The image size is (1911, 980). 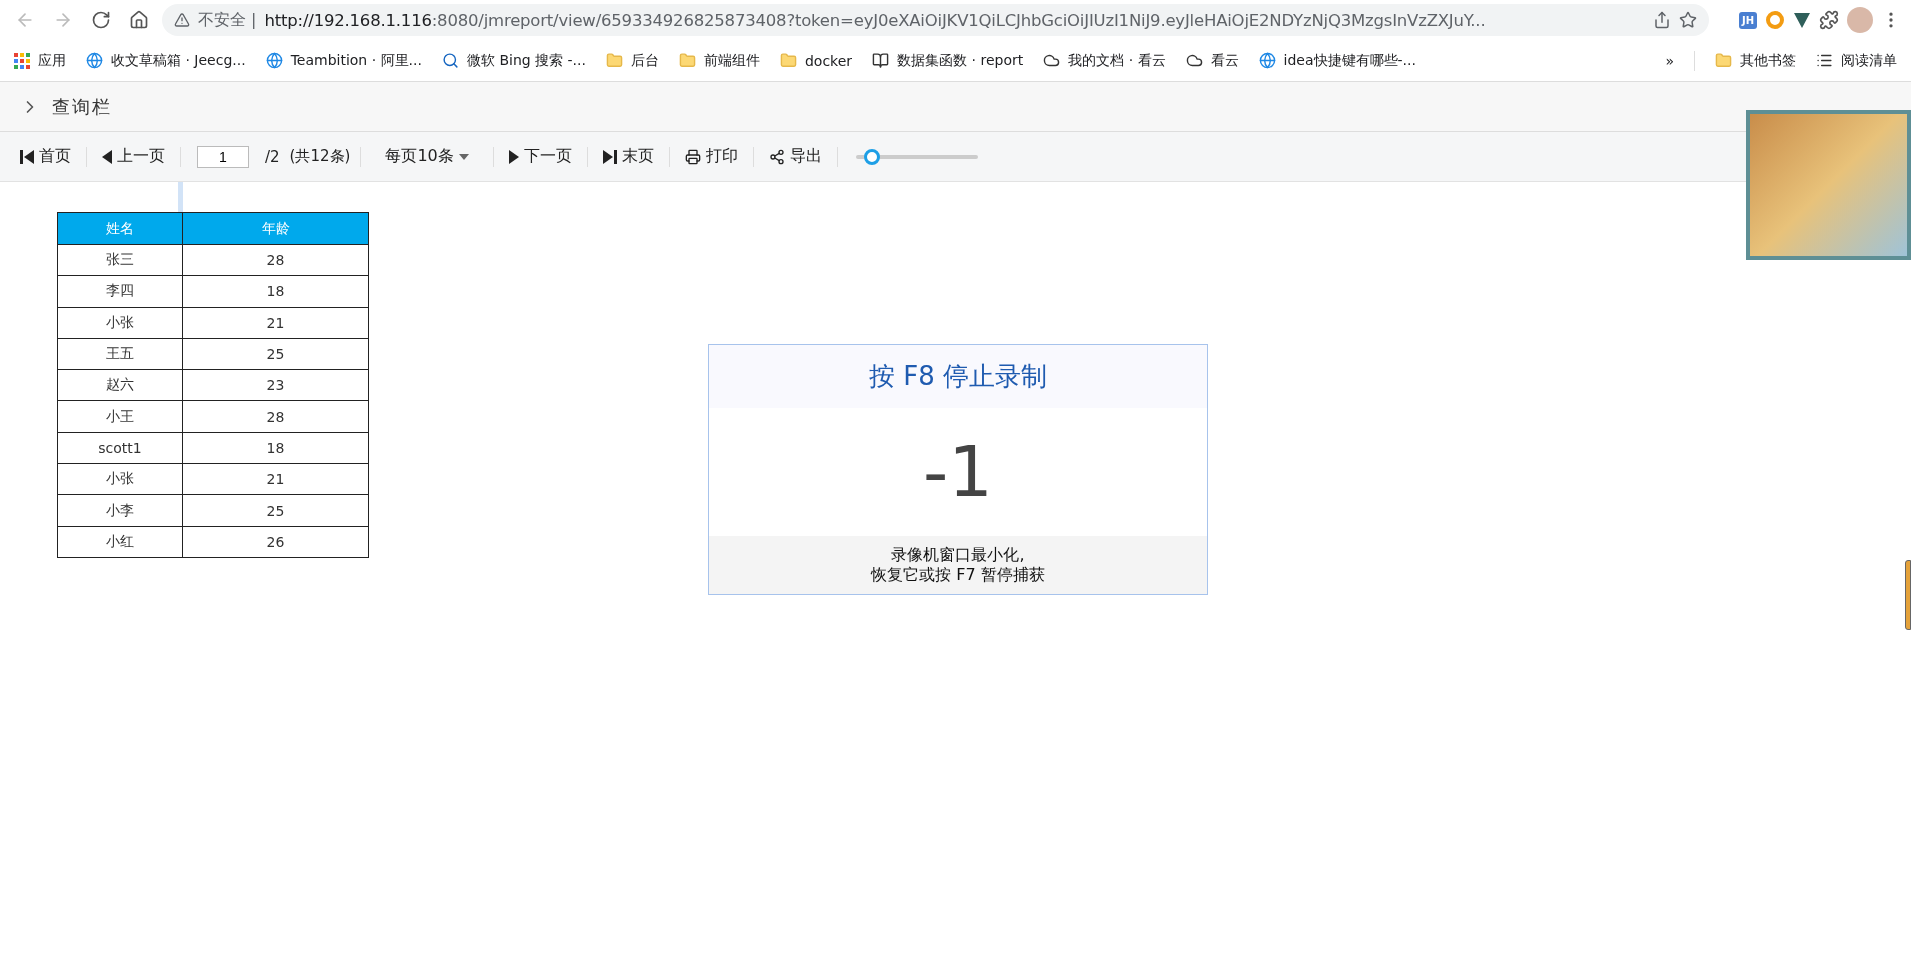 What do you see at coordinates (1669, 60) in the screenshot?
I see `more-bookmarks-button: »` at bounding box center [1669, 60].